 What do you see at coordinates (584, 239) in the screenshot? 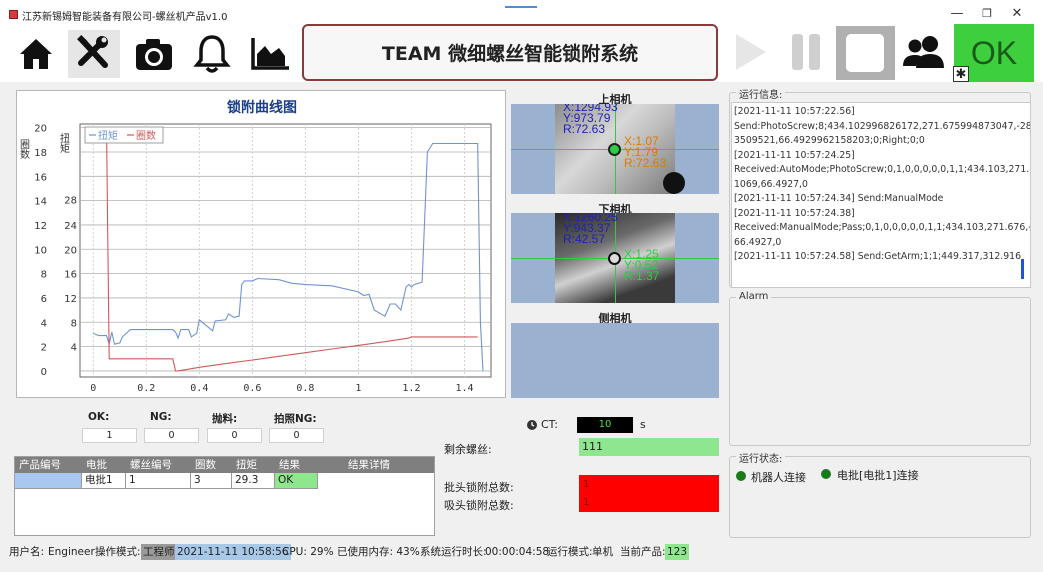
I see `bottom-readout-r: R:42.57` at bounding box center [584, 239].